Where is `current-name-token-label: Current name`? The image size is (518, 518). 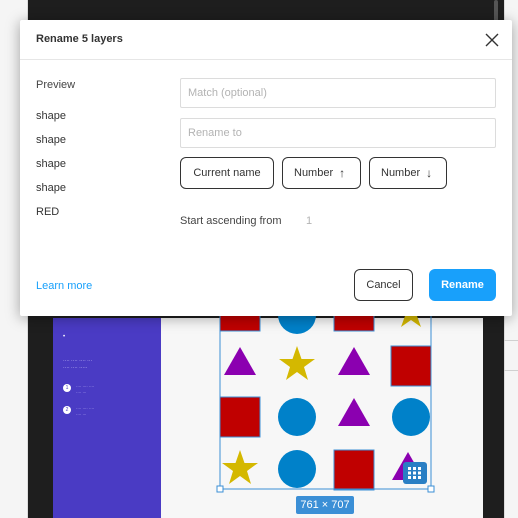 current-name-token-label: Current name is located at coordinates (227, 173).